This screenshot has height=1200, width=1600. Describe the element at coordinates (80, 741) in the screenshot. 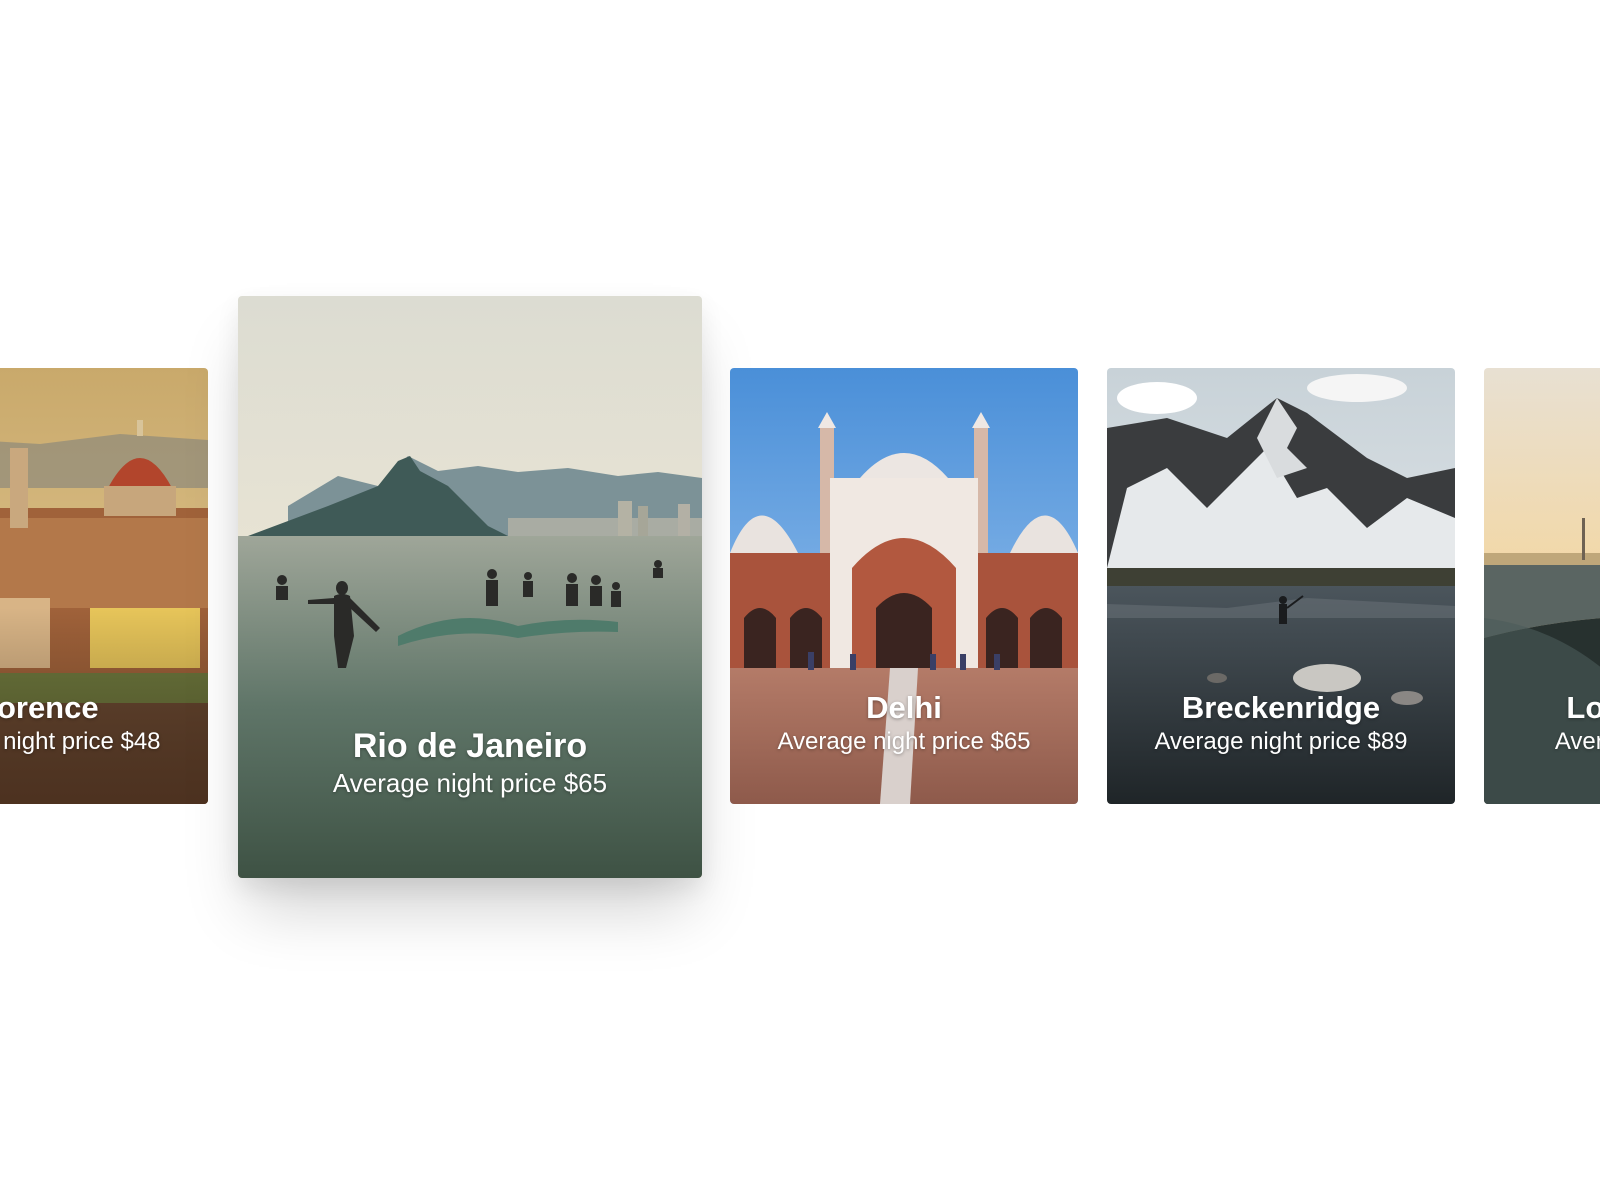

I see `average-price: Average night price $48` at that location.